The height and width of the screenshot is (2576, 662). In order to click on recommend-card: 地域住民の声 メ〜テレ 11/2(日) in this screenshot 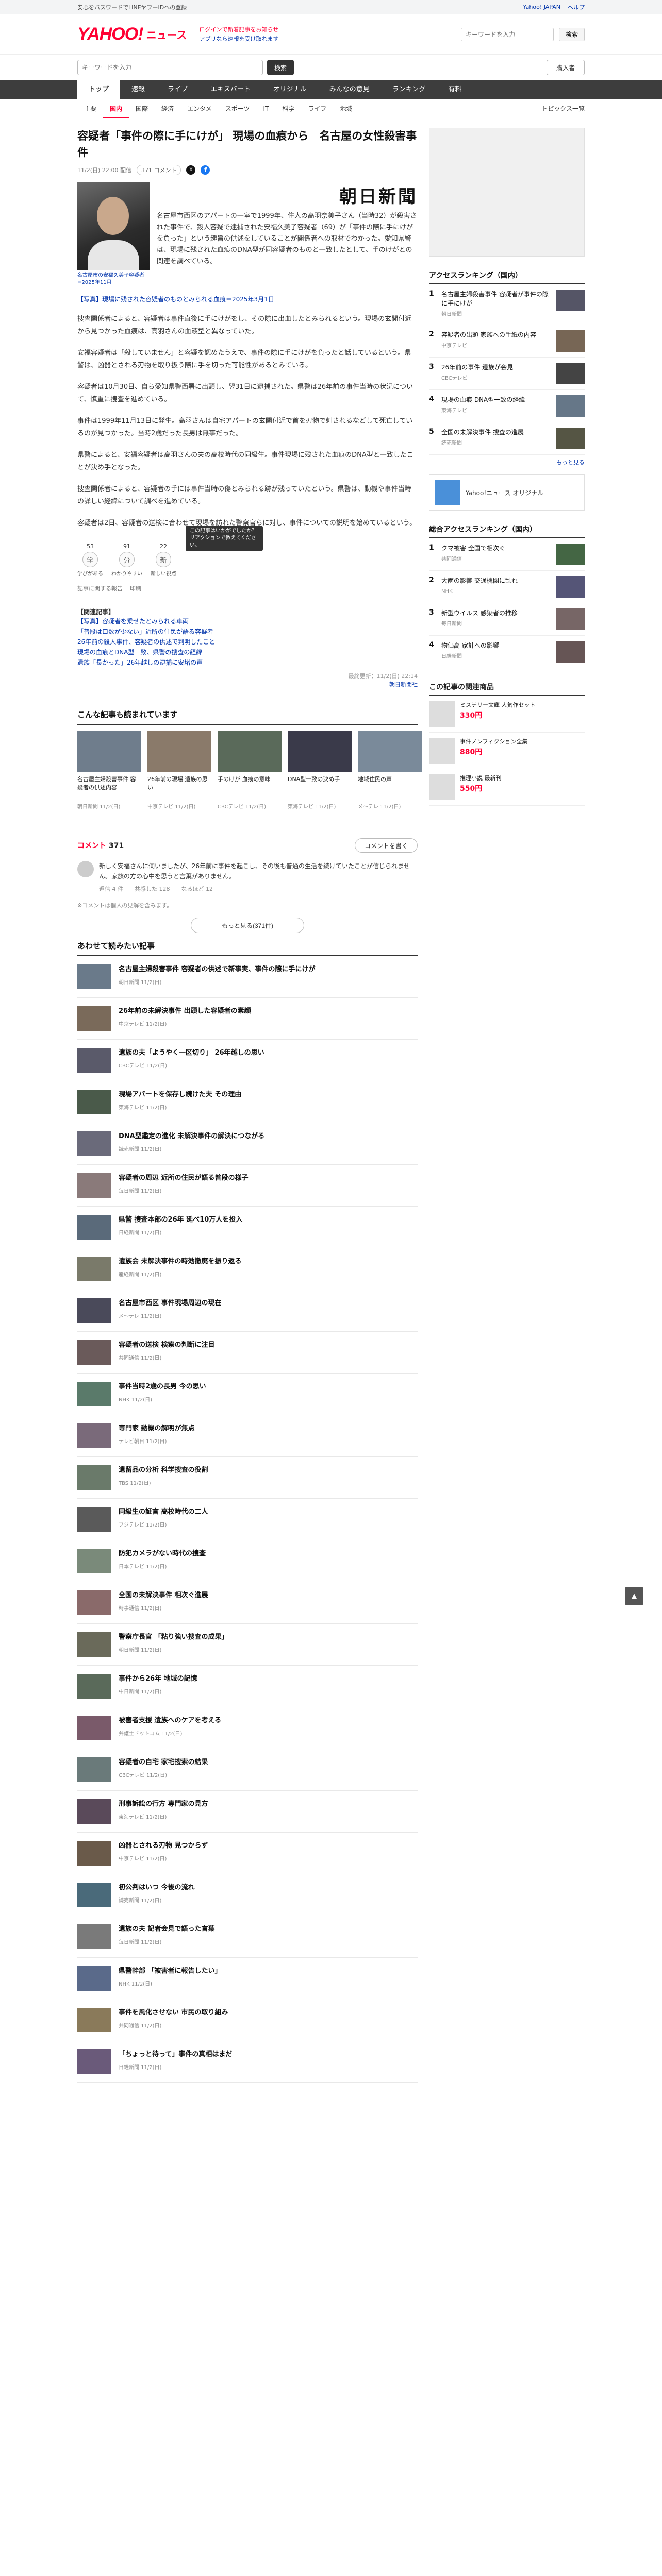, I will do `click(390, 770)`.